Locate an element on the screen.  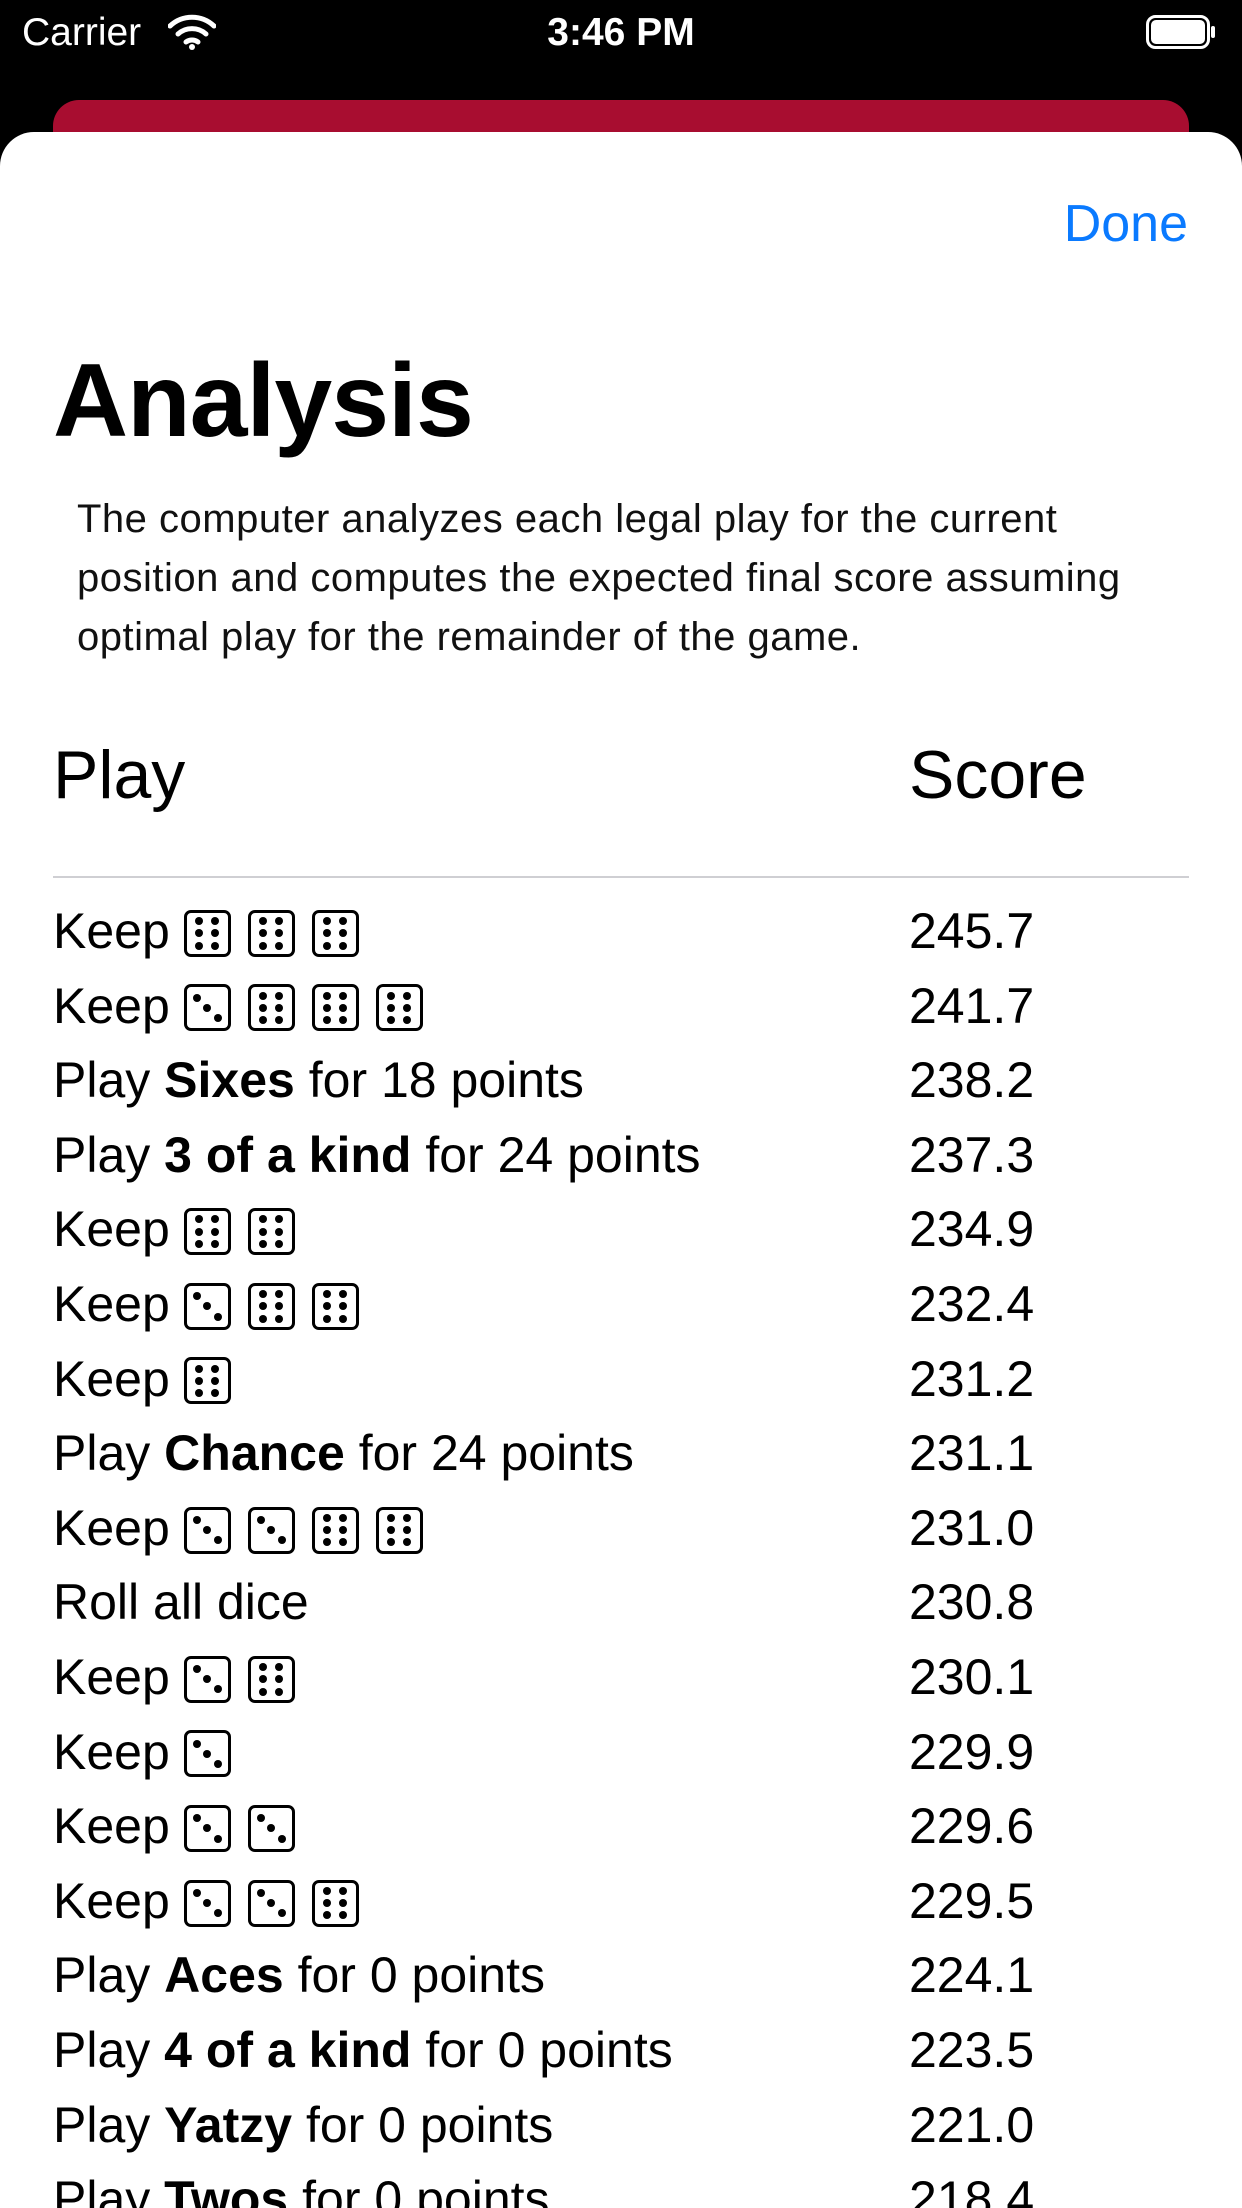
table-row: Play Yatzy for 0 points 221.0 is located at coordinates (621, 2125).